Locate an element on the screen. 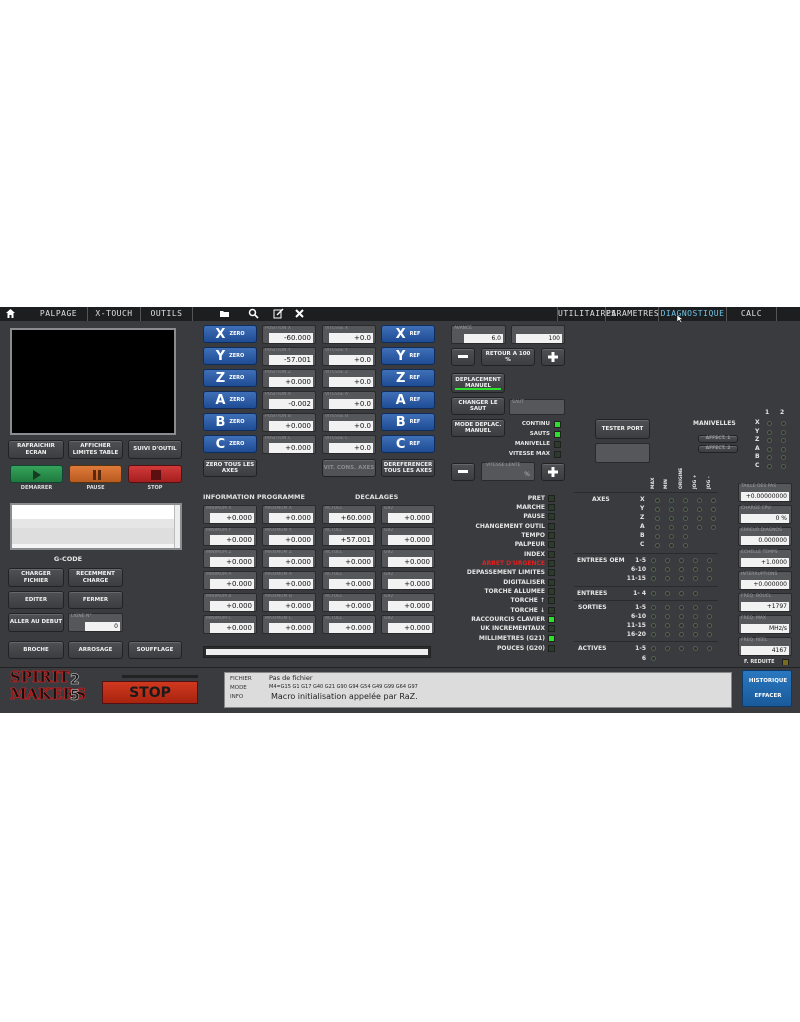 This screenshot has height=1022, width=800. jog-mode-button: MODE DEPLAC. MANUEL is located at coordinates (478, 428).